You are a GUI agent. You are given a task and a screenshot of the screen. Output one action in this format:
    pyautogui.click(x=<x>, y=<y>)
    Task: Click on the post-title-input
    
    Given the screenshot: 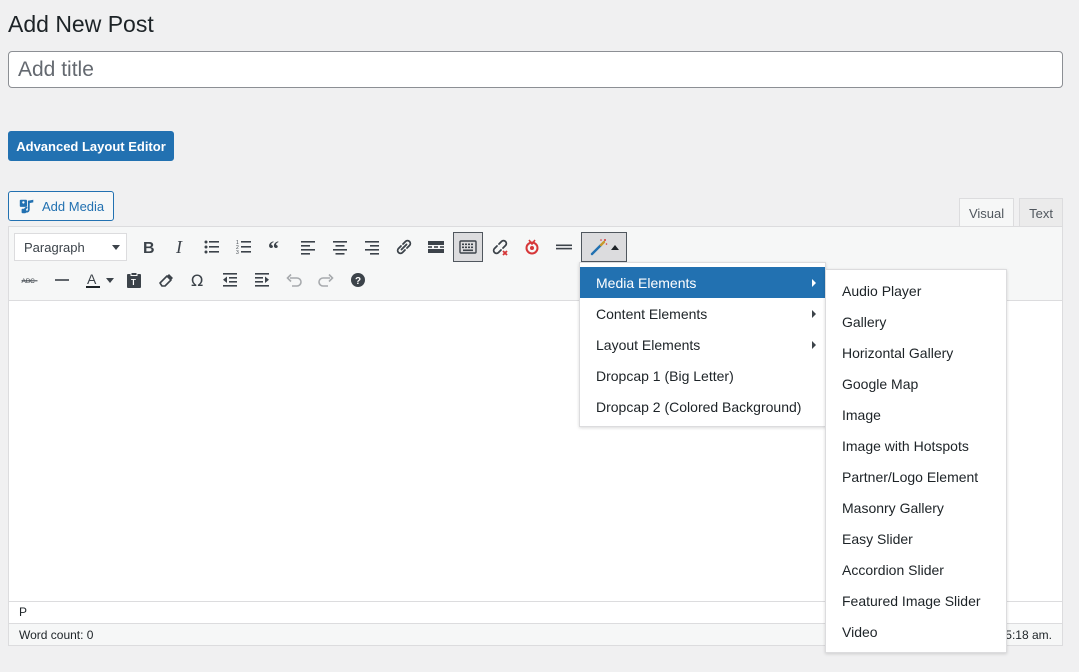 What is the action you would take?
    pyautogui.click(x=535, y=69)
    